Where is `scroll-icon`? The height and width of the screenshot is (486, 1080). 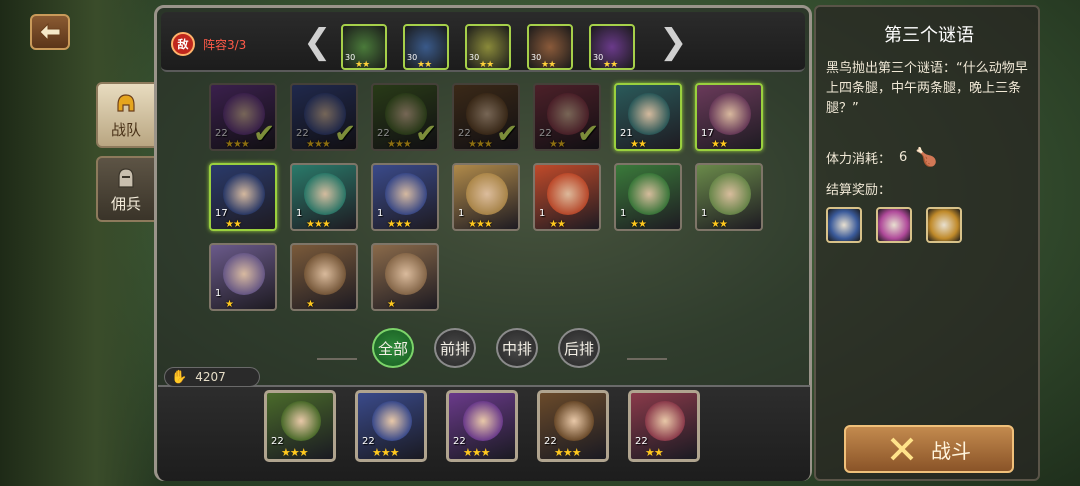
scroll-icon is located at coordinates (894, 225).